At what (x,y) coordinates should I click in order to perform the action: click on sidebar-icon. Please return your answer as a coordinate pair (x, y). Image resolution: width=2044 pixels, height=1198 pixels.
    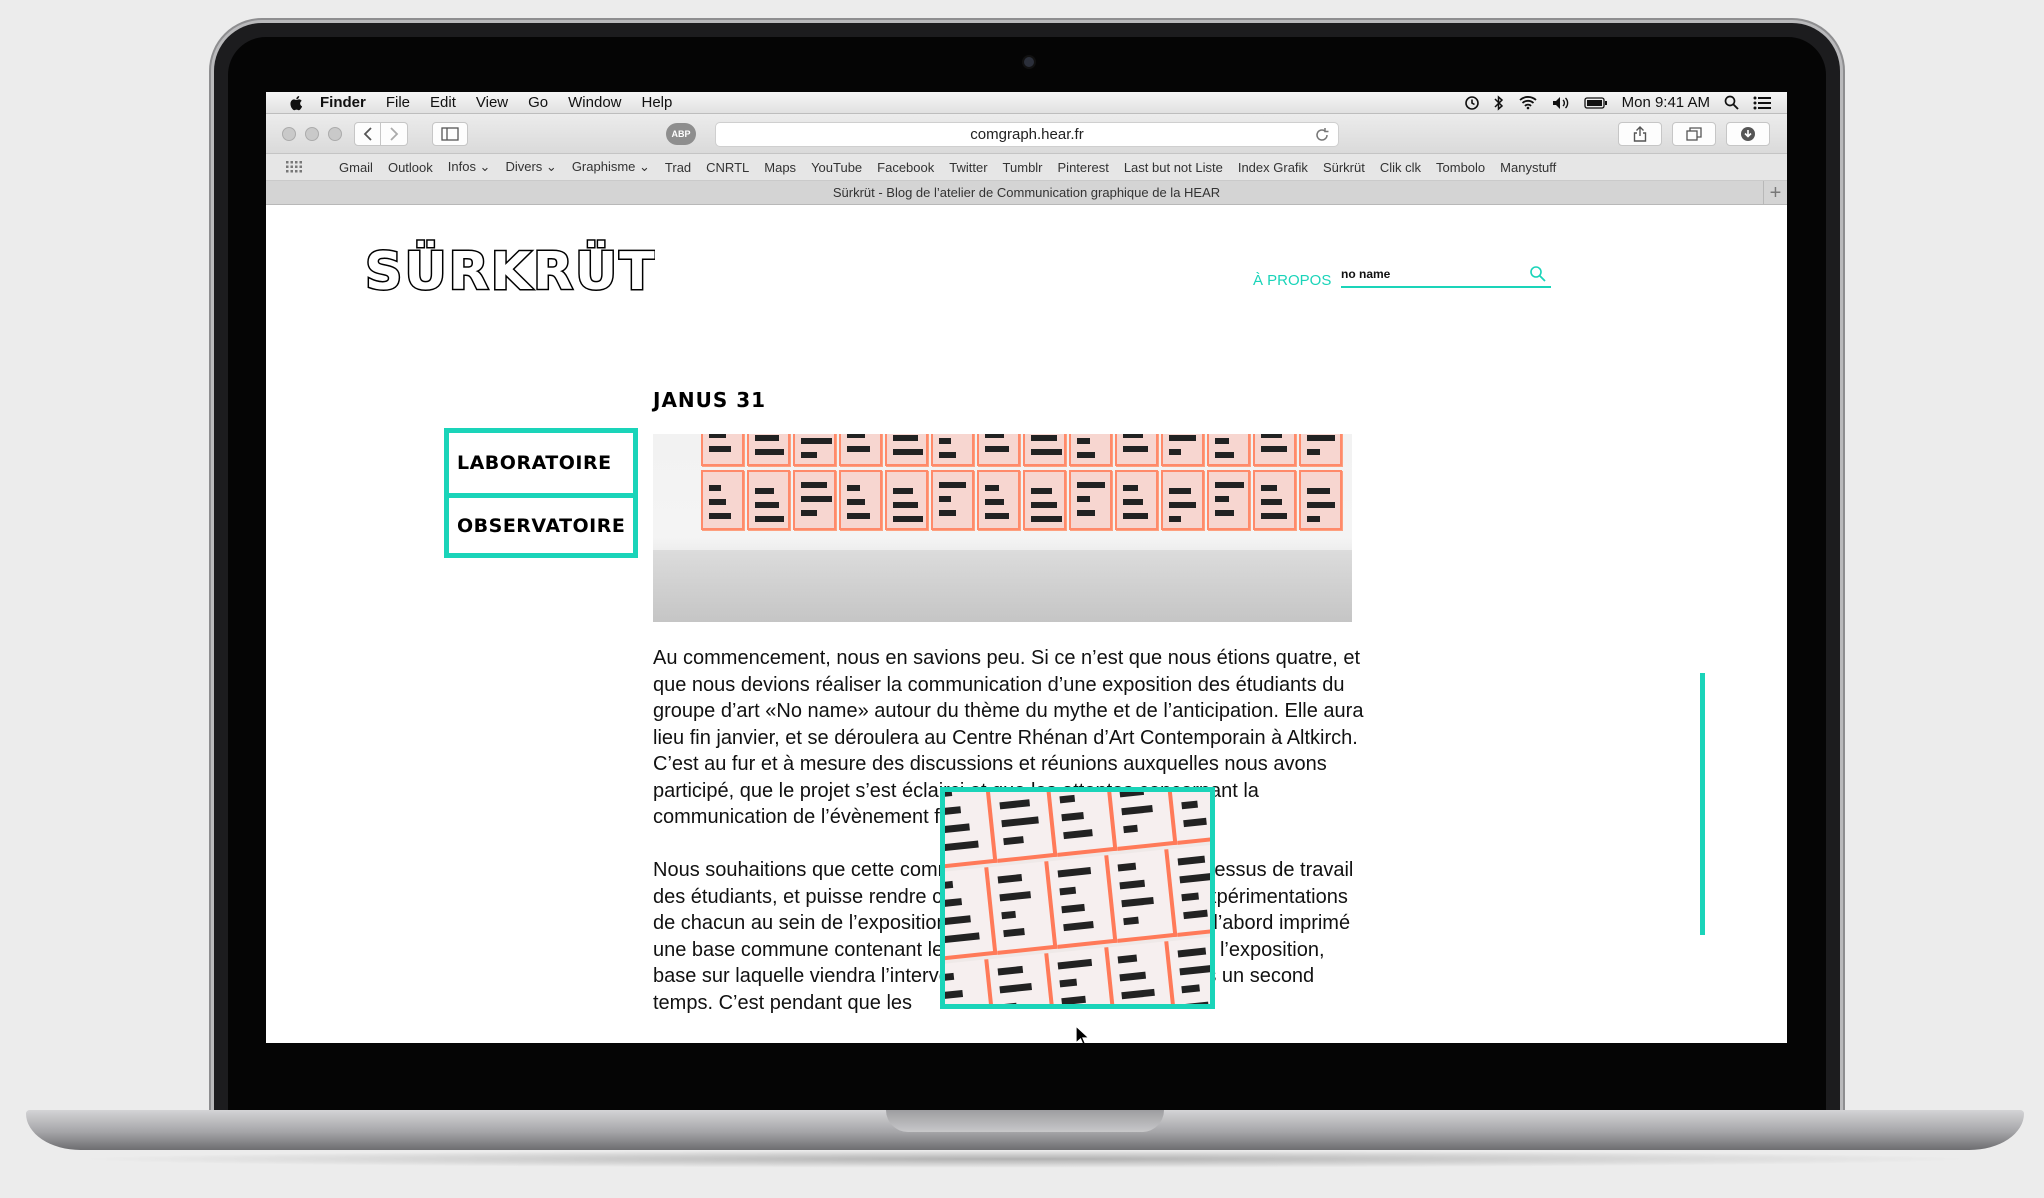
    Looking at the image, I should click on (450, 134).